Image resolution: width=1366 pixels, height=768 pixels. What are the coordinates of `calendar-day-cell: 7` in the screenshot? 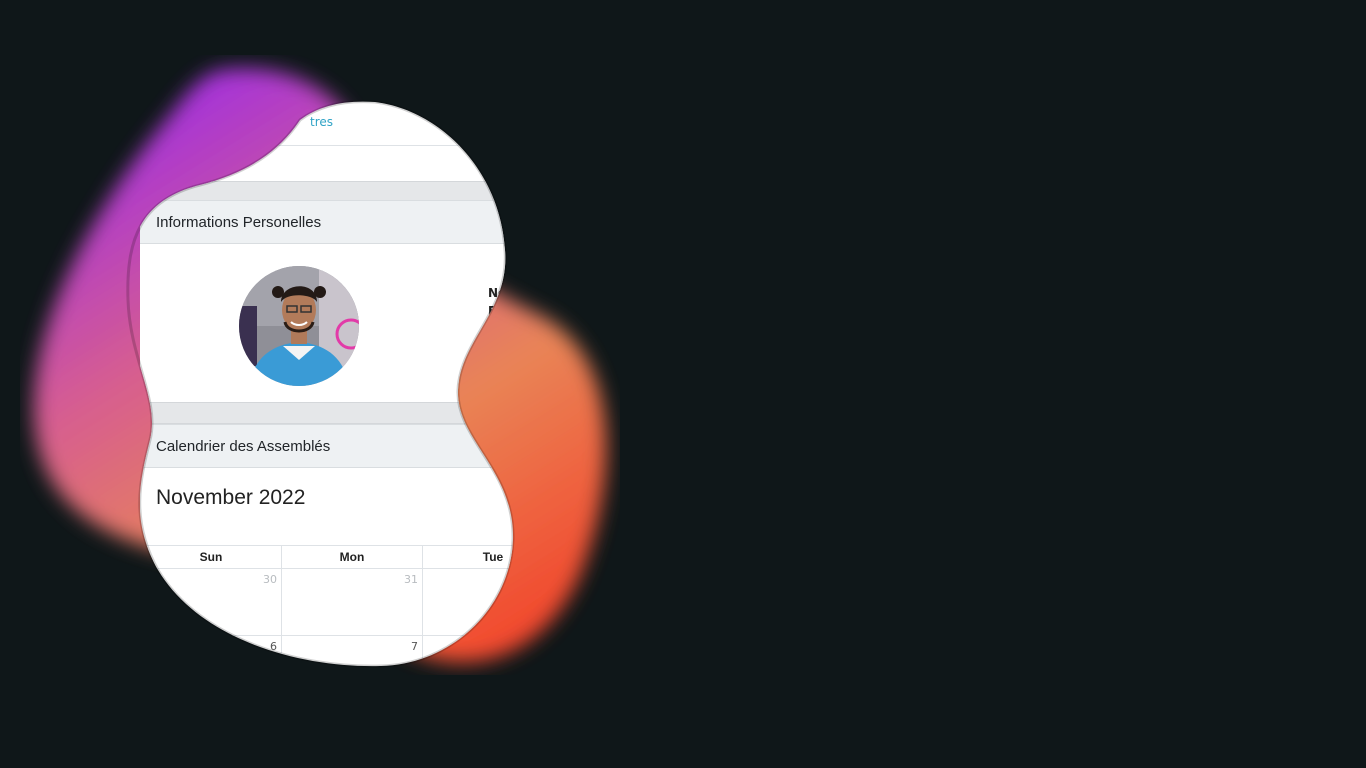 It's located at (352, 669).